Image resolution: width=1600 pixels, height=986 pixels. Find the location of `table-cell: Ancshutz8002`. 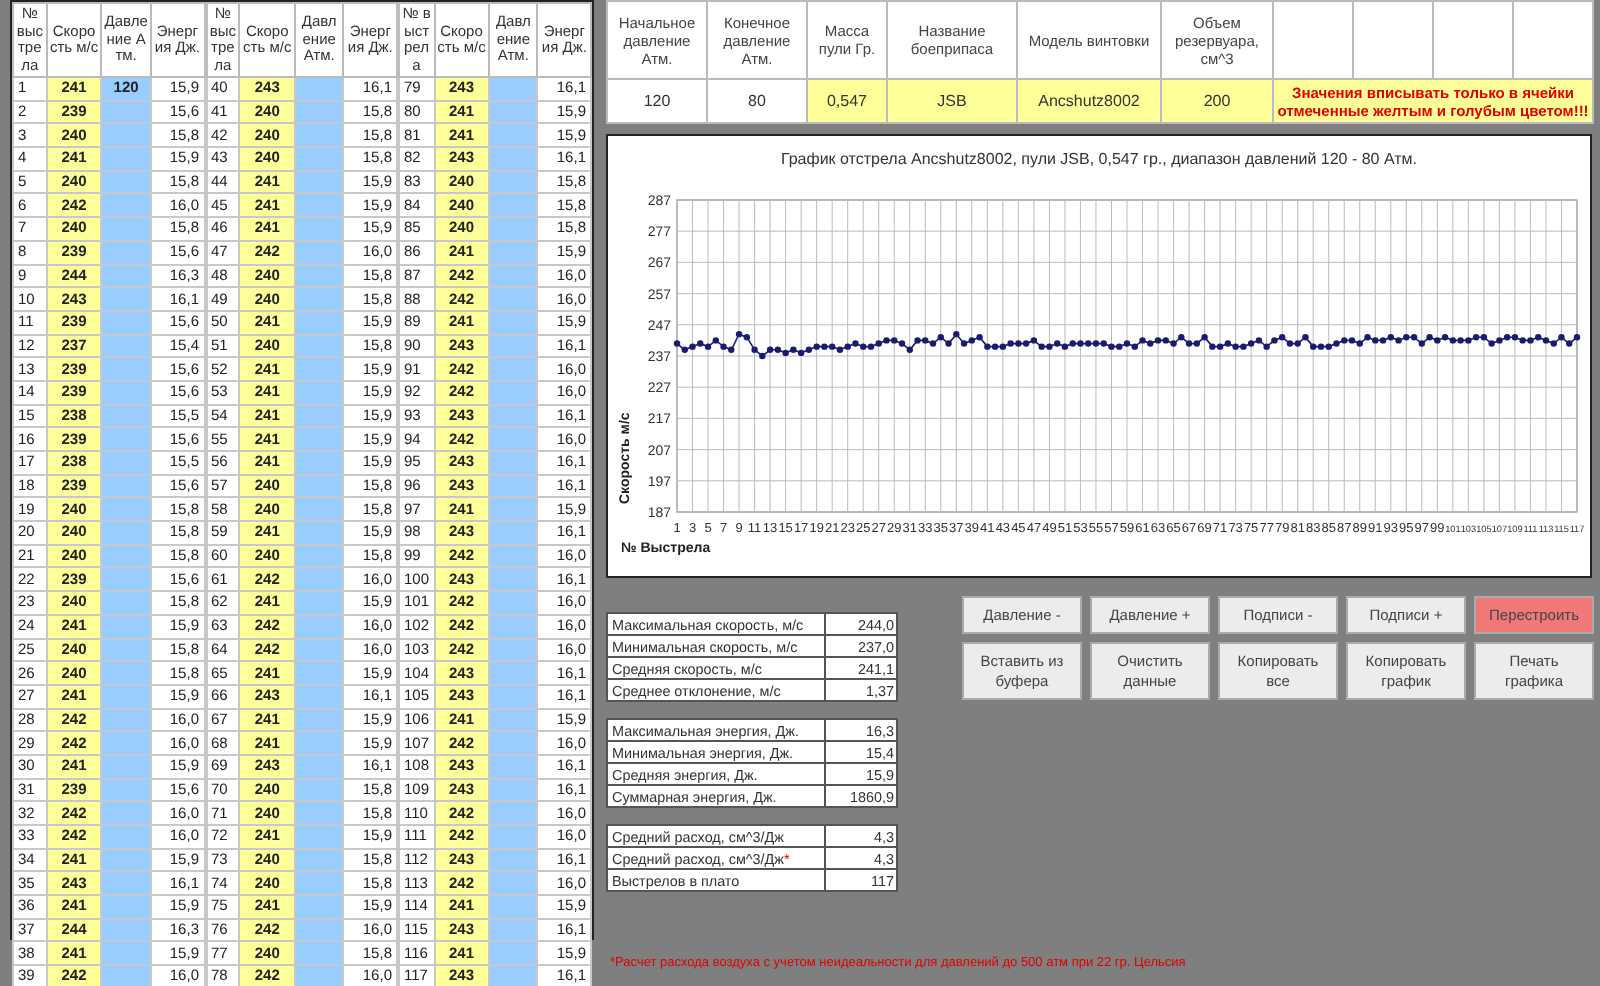

table-cell: Ancshutz8002 is located at coordinates (1089, 101).